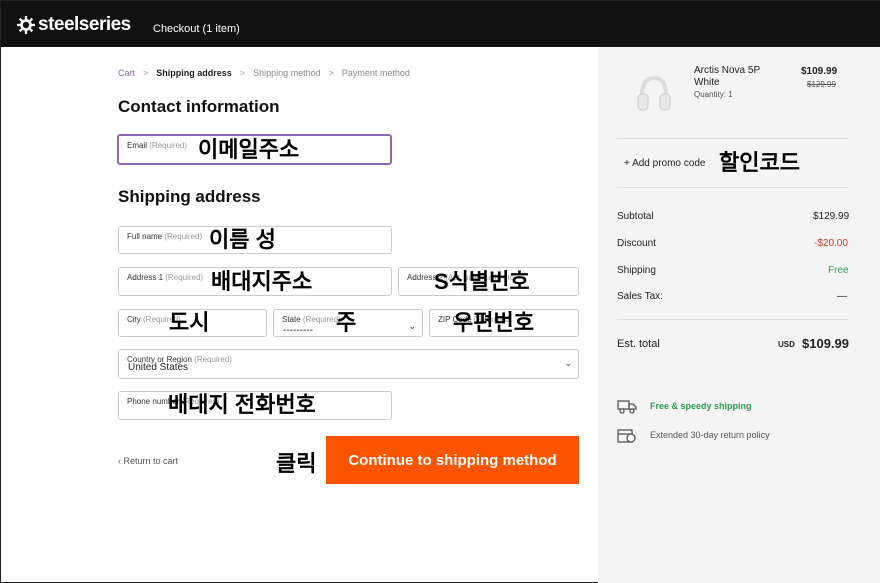 This screenshot has width=880, height=583. Describe the element at coordinates (664, 163) in the screenshot. I see `add-promo-link: + Add promo code` at that location.